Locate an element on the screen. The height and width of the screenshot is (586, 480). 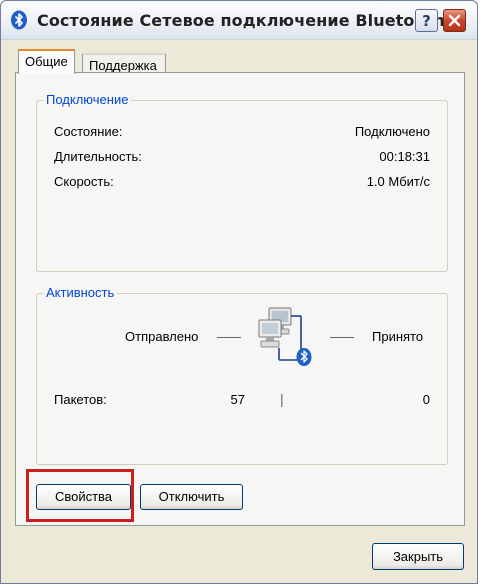
close-button: Закрыть is located at coordinates (418, 556).